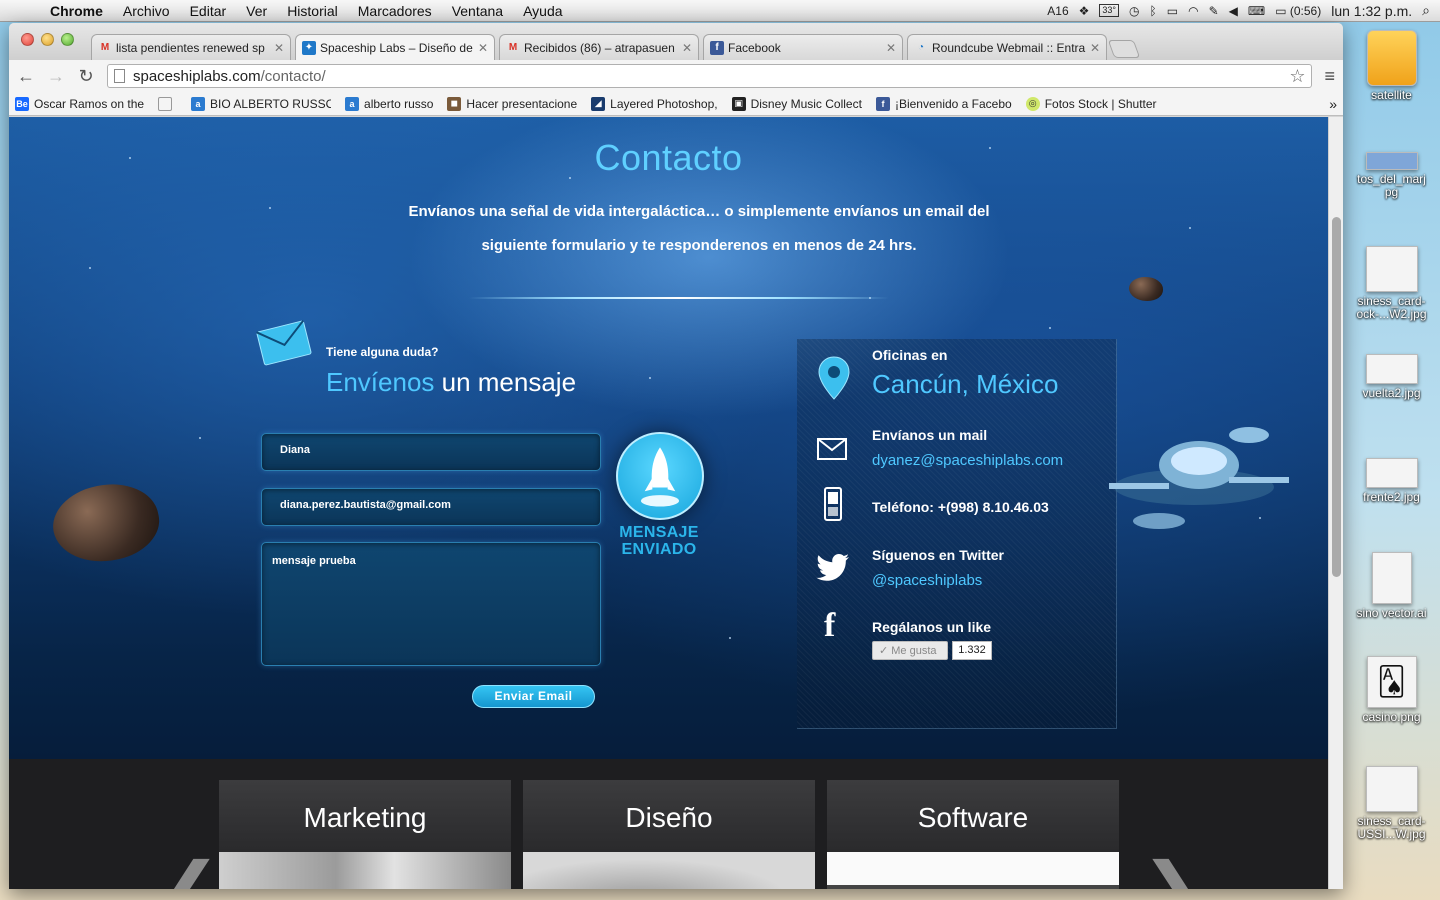  I want to click on message-sent-label: MENSAJE ENVIADO, so click(659, 541).